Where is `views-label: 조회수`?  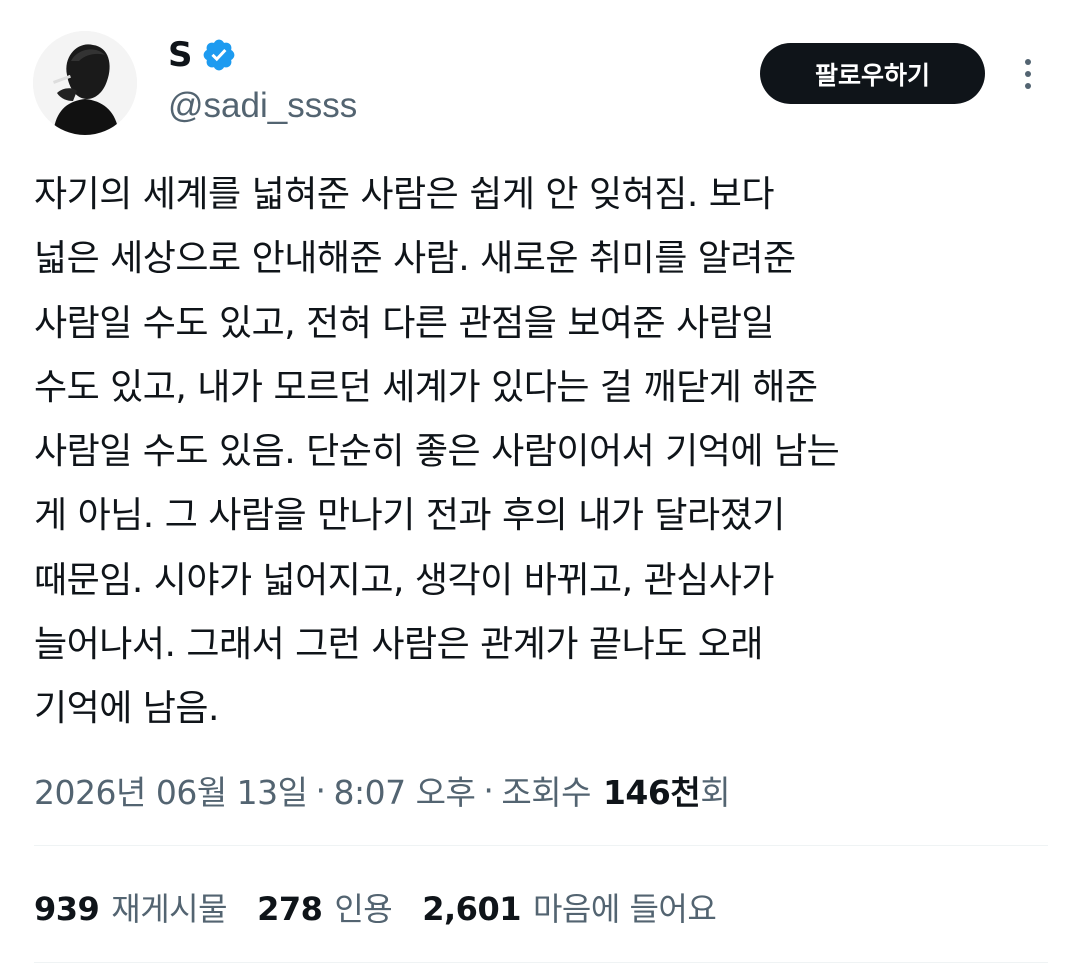 views-label: 조회수 is located at coordinates (546, 792).